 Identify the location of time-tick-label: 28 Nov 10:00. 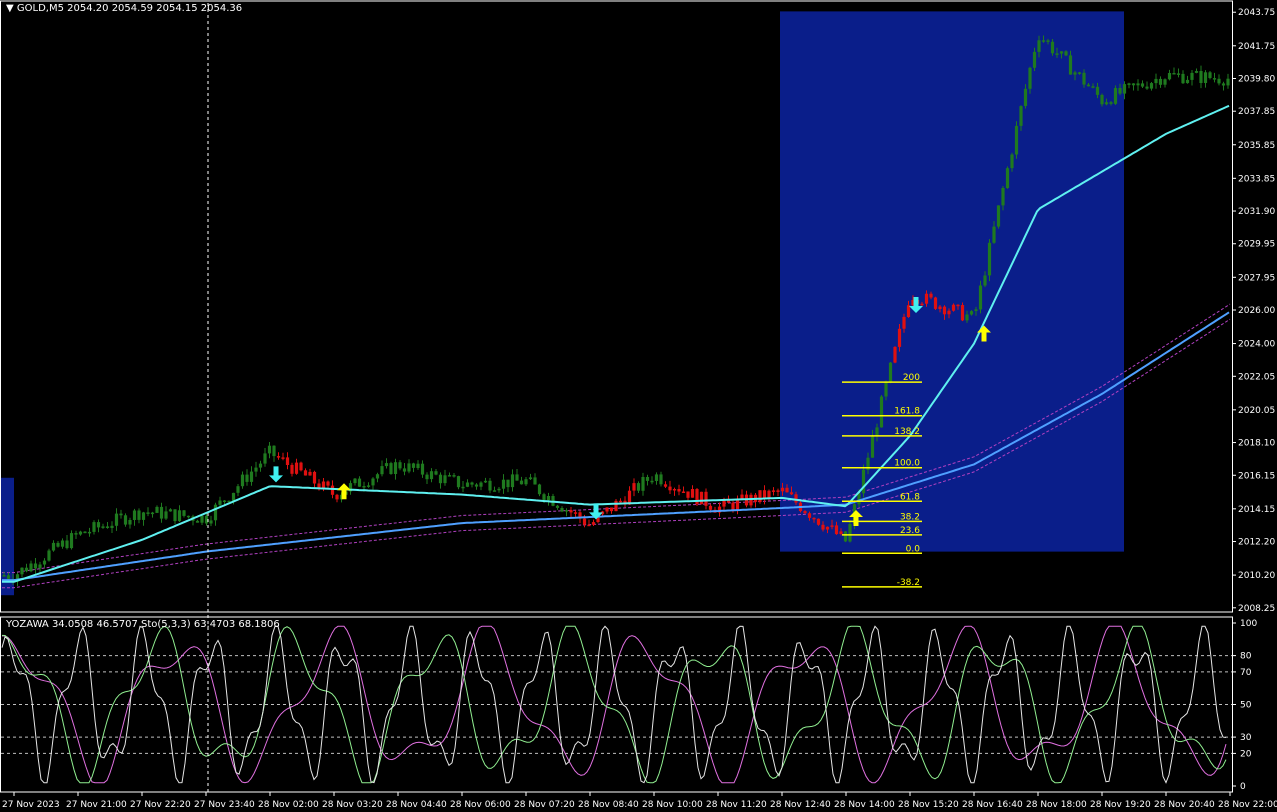
(672, 805).